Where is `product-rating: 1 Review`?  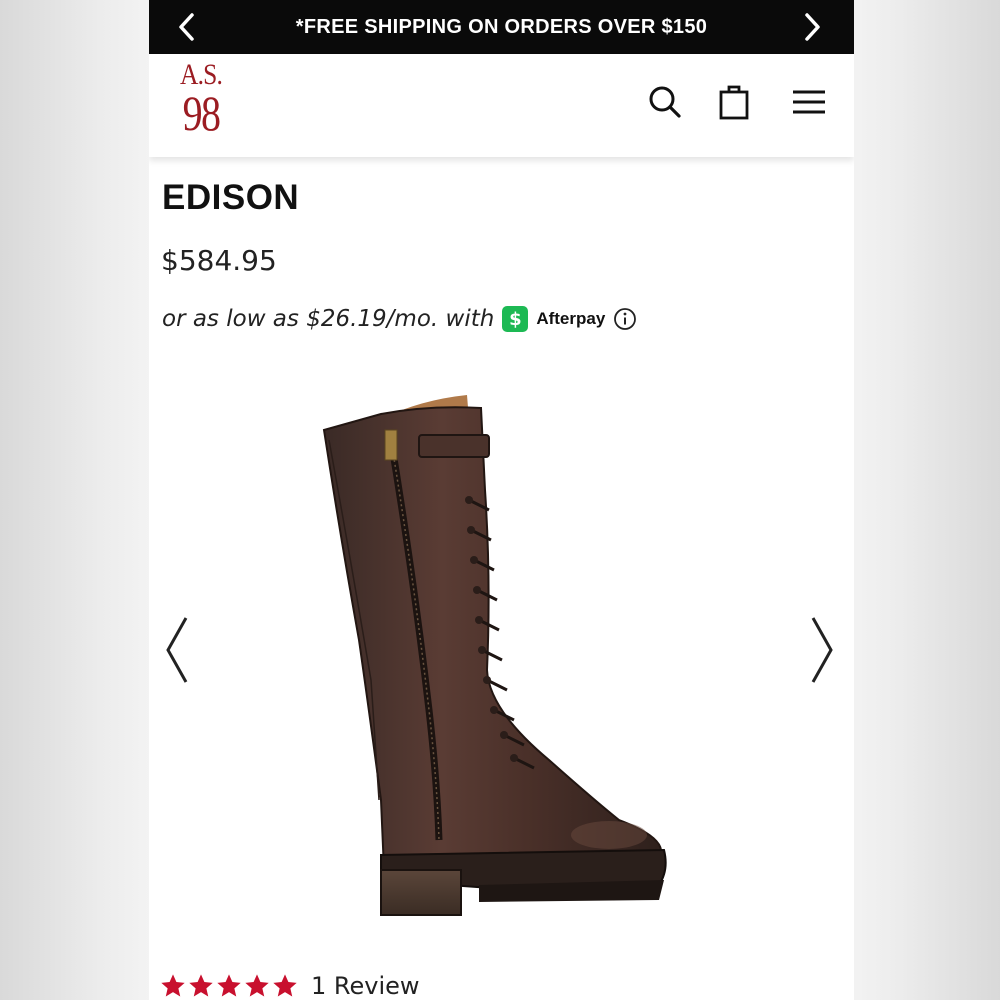 product-rating: 1 Review is located at coordinates (289, 984).